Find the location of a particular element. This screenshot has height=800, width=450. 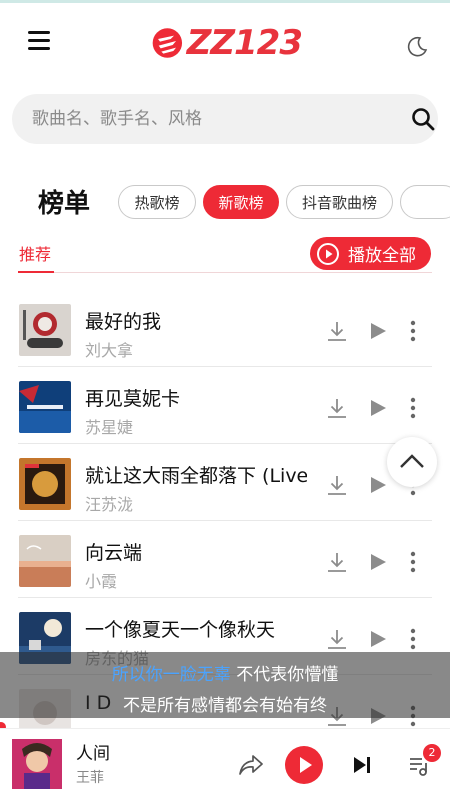

song-row: 就让这大雨全都落下 (Live 汪苏泷 is located at coordinates (225, 482).